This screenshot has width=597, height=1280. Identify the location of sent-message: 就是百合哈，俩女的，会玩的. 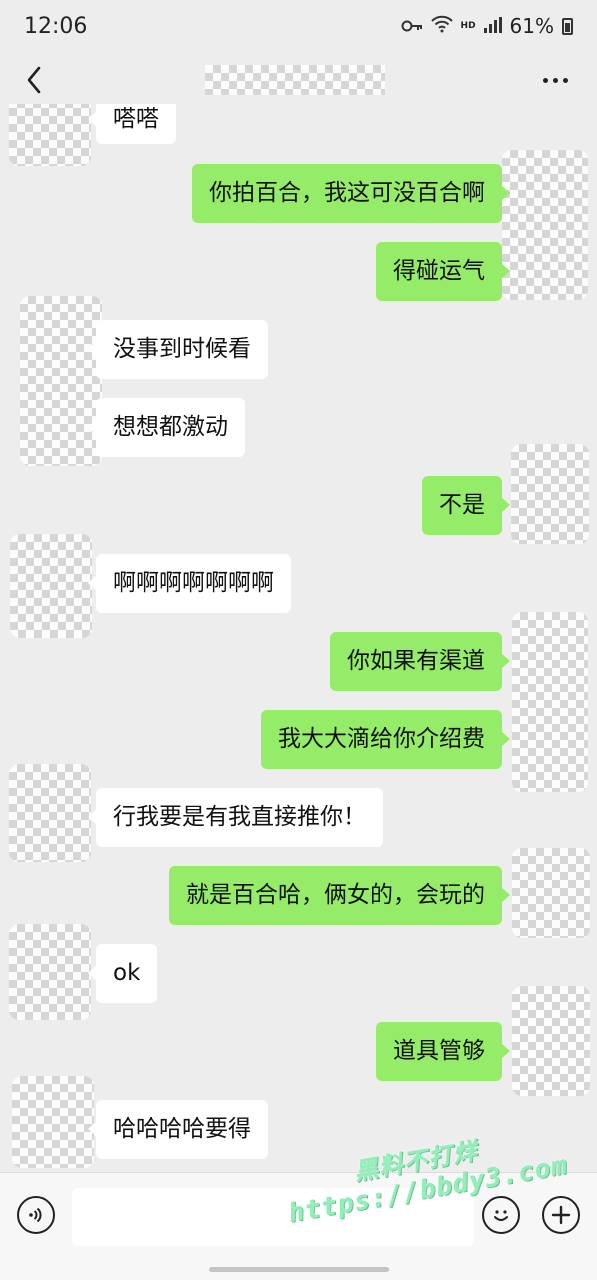
(339, 895).